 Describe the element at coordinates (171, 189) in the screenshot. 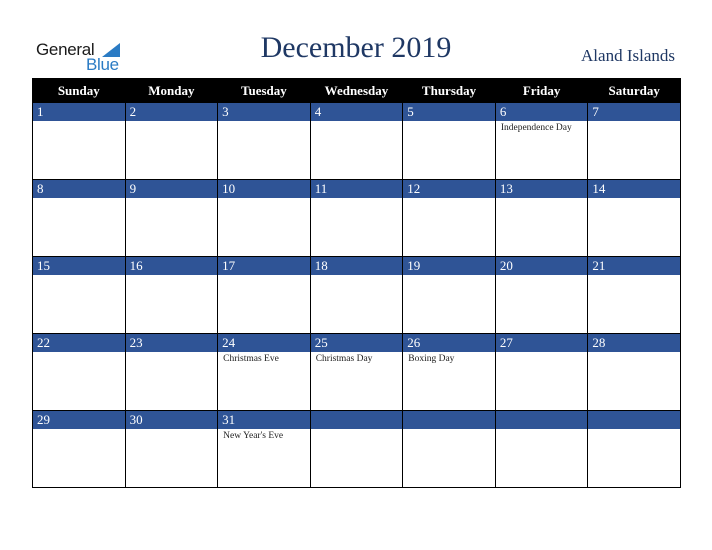

I see `day-number: 9` at that location.